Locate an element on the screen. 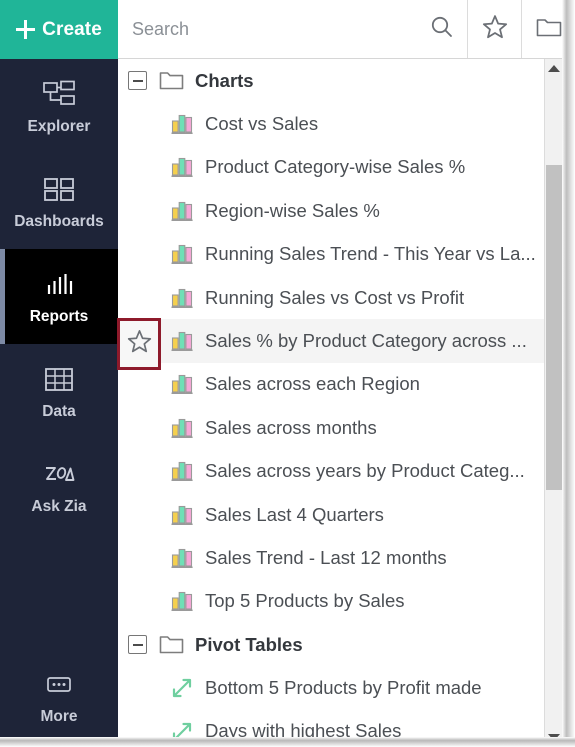  folders-button is located at coordinates (548, 29).